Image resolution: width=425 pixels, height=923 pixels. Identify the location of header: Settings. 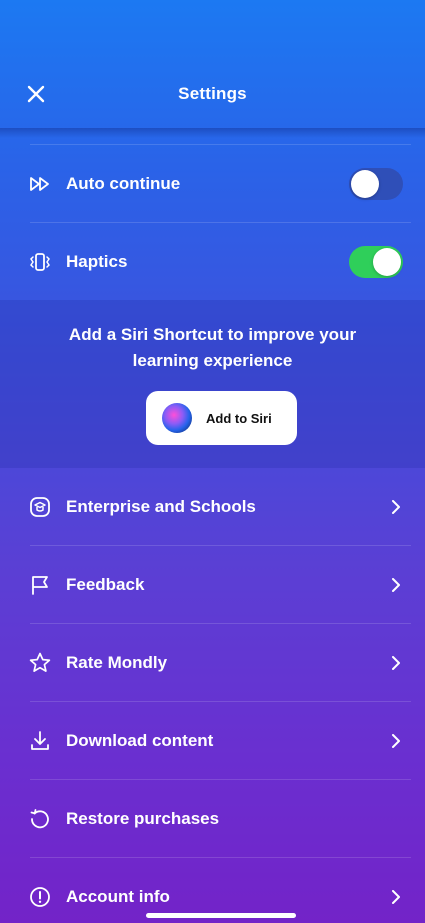
(212, 66).